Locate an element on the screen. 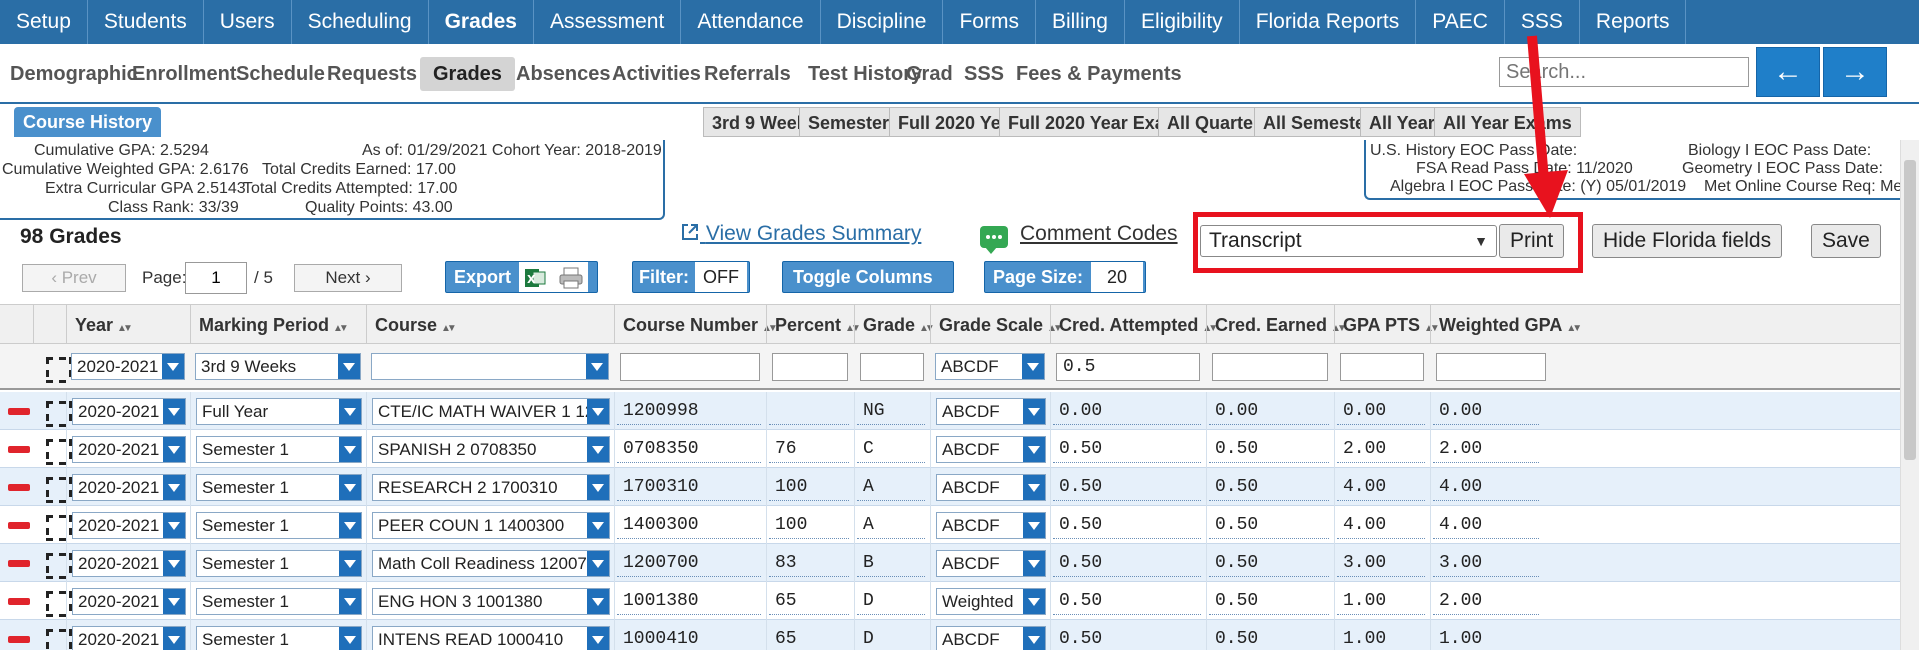  percent-value: 100 is located at coordinates (809, 487).